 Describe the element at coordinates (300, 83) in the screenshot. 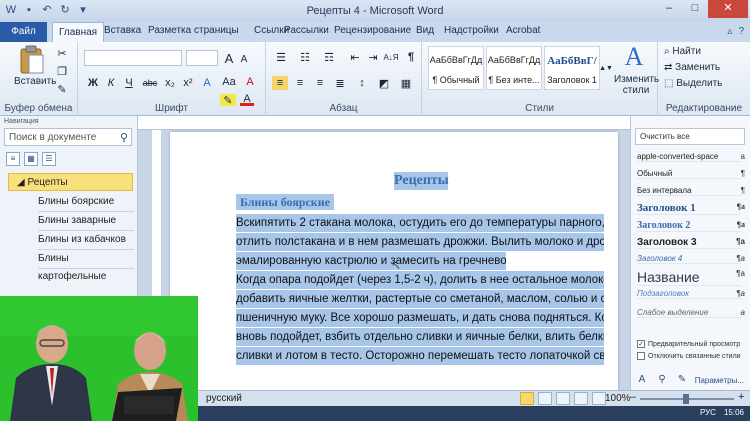

I see `align-center-icon: ≡` at that location.